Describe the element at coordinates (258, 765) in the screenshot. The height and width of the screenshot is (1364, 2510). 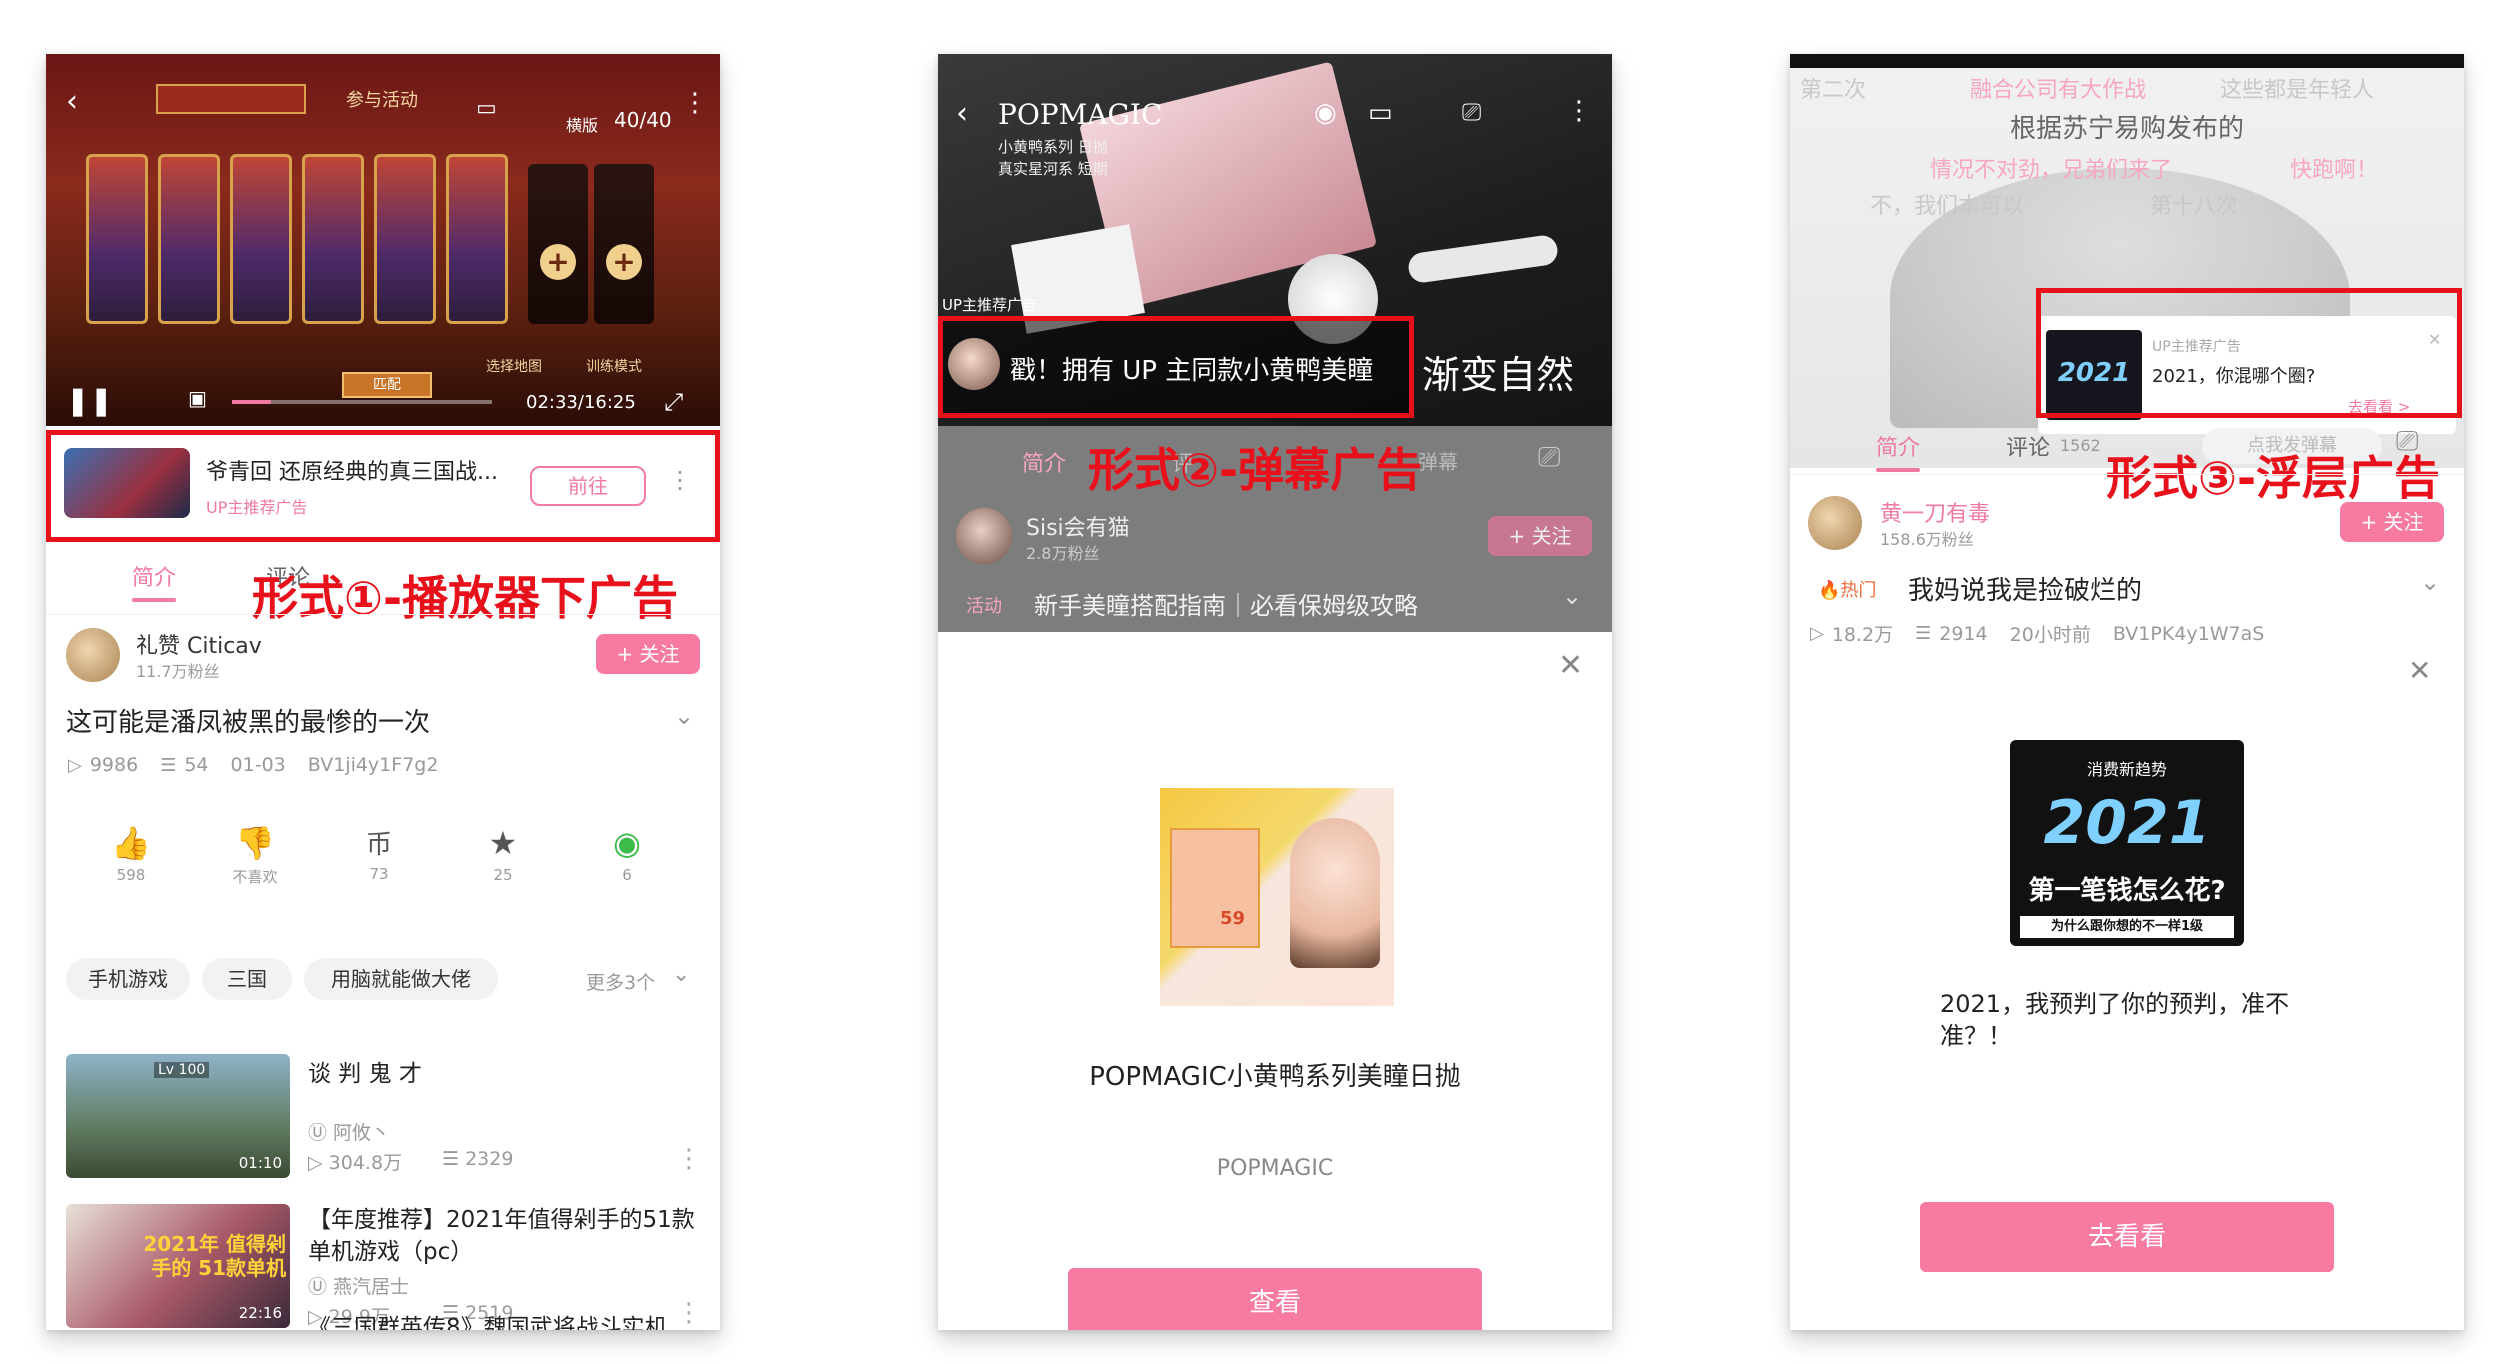
I see `publish-date: 01-03` at that location.